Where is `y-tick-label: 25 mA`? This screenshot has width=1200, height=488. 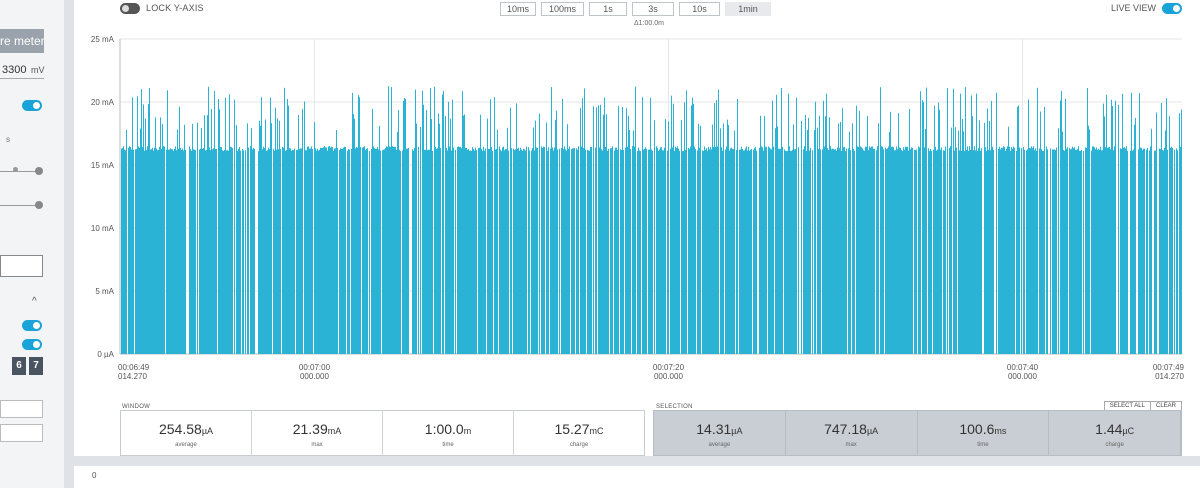
y-tick-label: 25 mA is located at coordinates (103, 39).